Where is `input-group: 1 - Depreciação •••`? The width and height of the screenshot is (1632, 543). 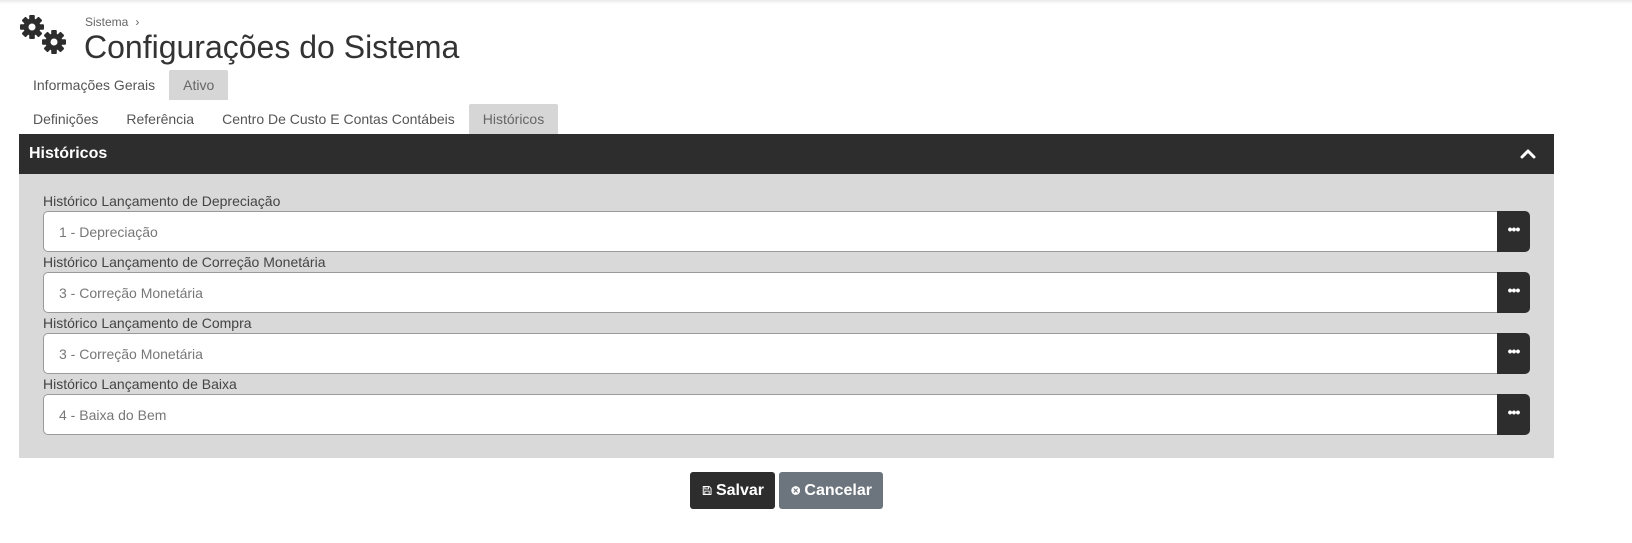
input-group: 1 - Depreciação ••• is located at coordinates (786, 231).